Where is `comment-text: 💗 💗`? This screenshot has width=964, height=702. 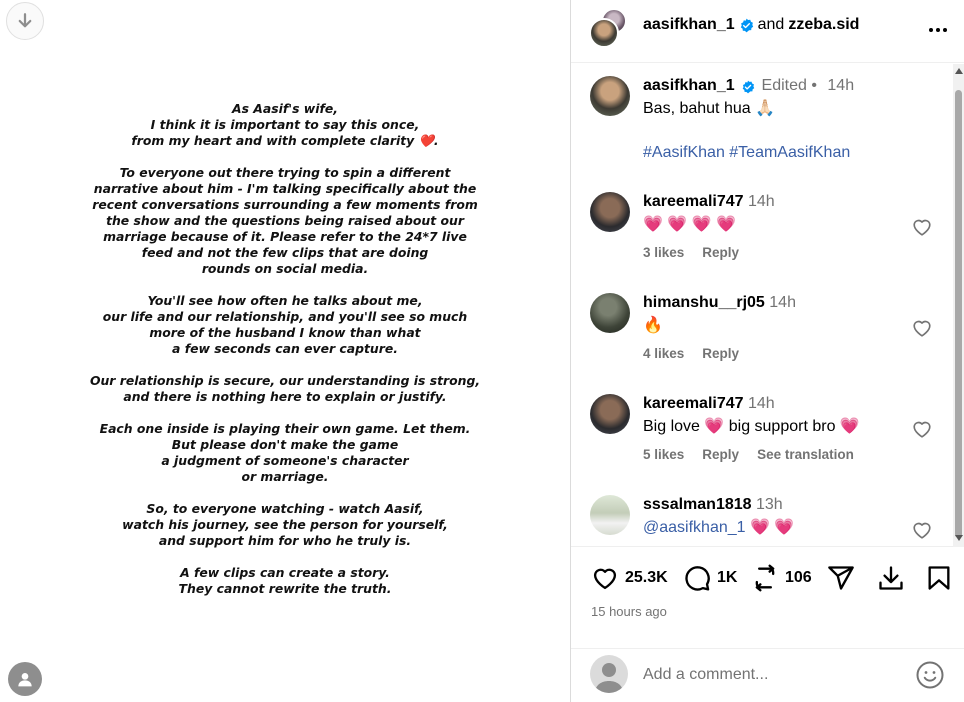
comment-text: 💗 💗 is located at coordinates (770, 527).